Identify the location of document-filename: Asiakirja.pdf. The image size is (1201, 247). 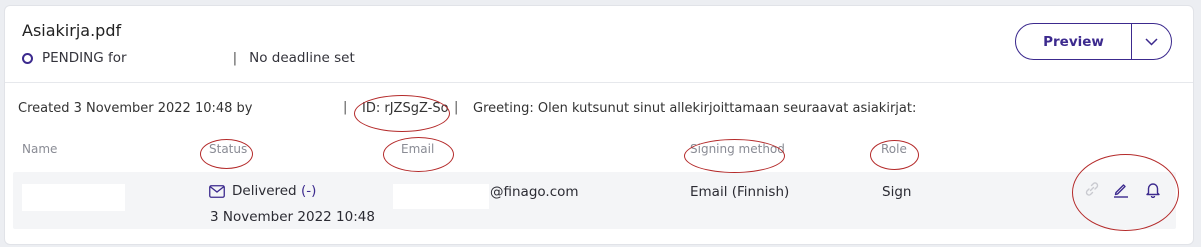
(72, 30).